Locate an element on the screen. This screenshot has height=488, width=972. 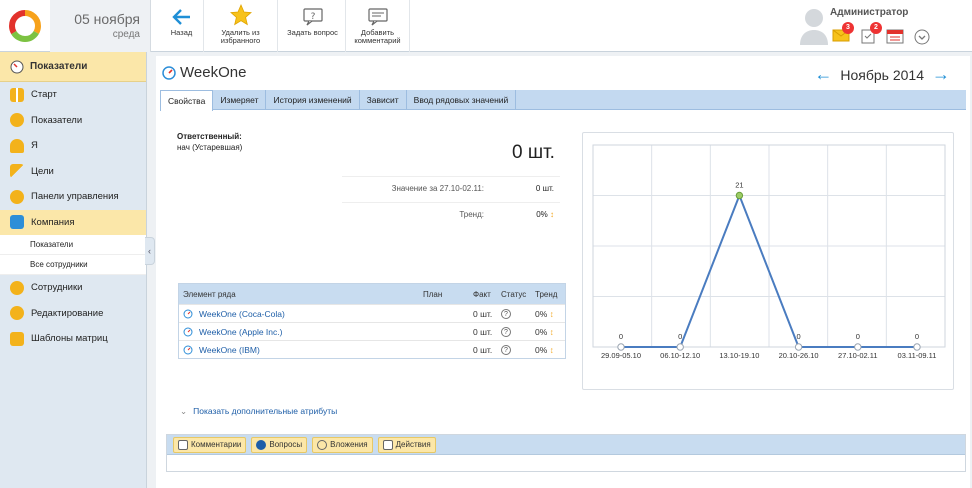
row-fact: 0 шт. is located at coordinates (483, 332).